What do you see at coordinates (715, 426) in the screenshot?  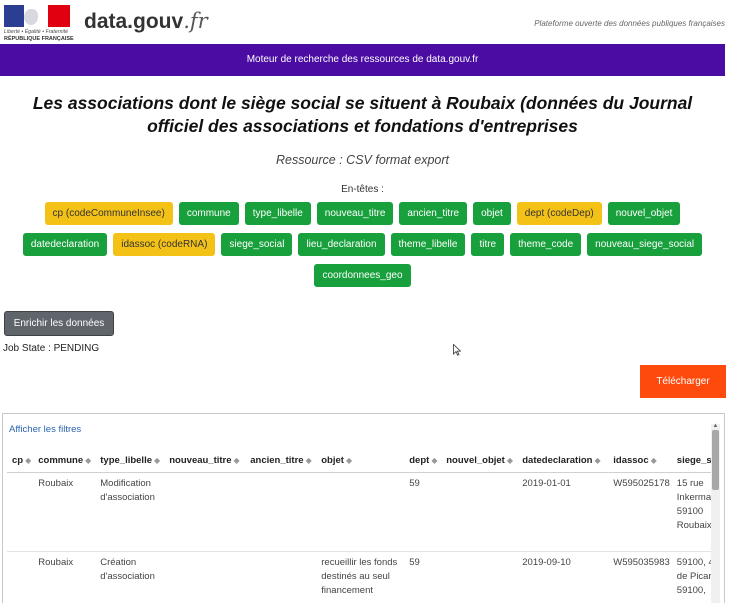 I see `scroll-up-arrow-icon: ▲` at bounding box center [715, 426].